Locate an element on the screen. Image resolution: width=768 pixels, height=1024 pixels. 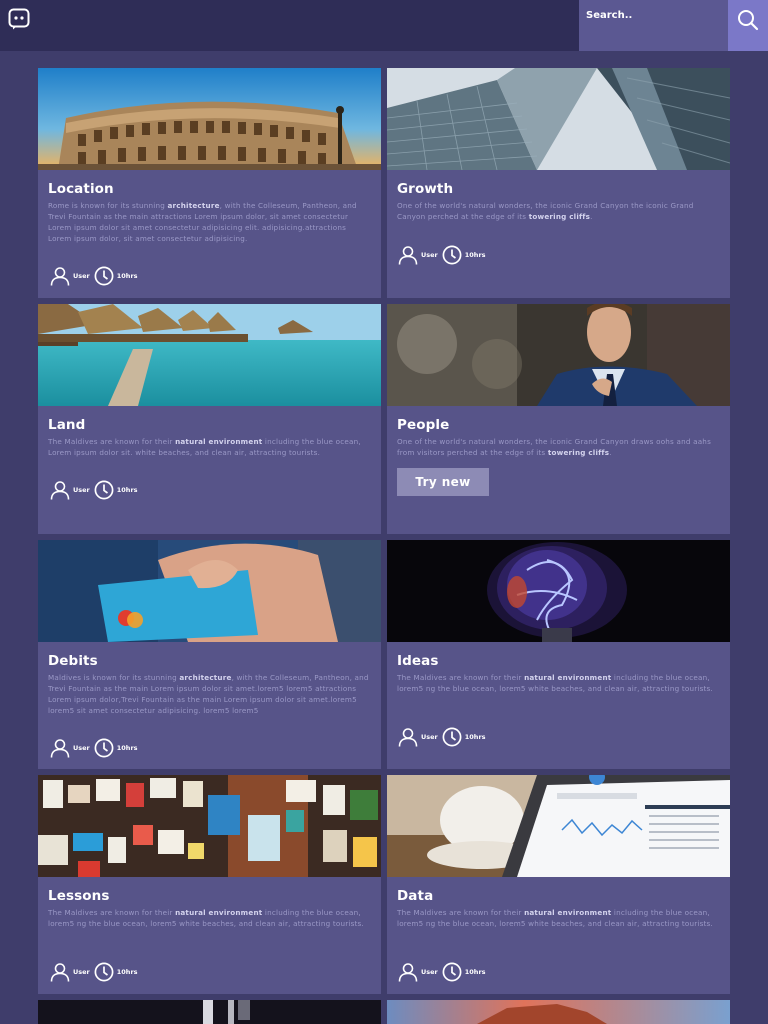
maldives-image is located at coordinates (209, 355).